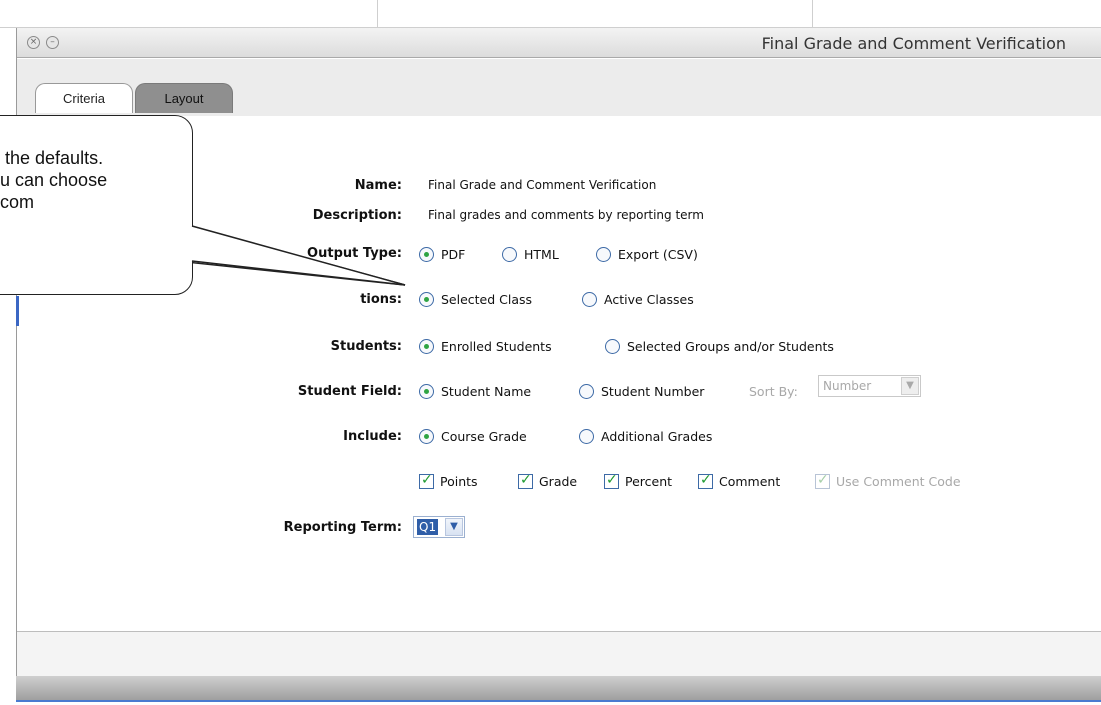 This screenshot has width=1101, height=705. Describe the element at coordinates (298, 255) in the screenshot. I see `callout-pointer-overlay` at that location.